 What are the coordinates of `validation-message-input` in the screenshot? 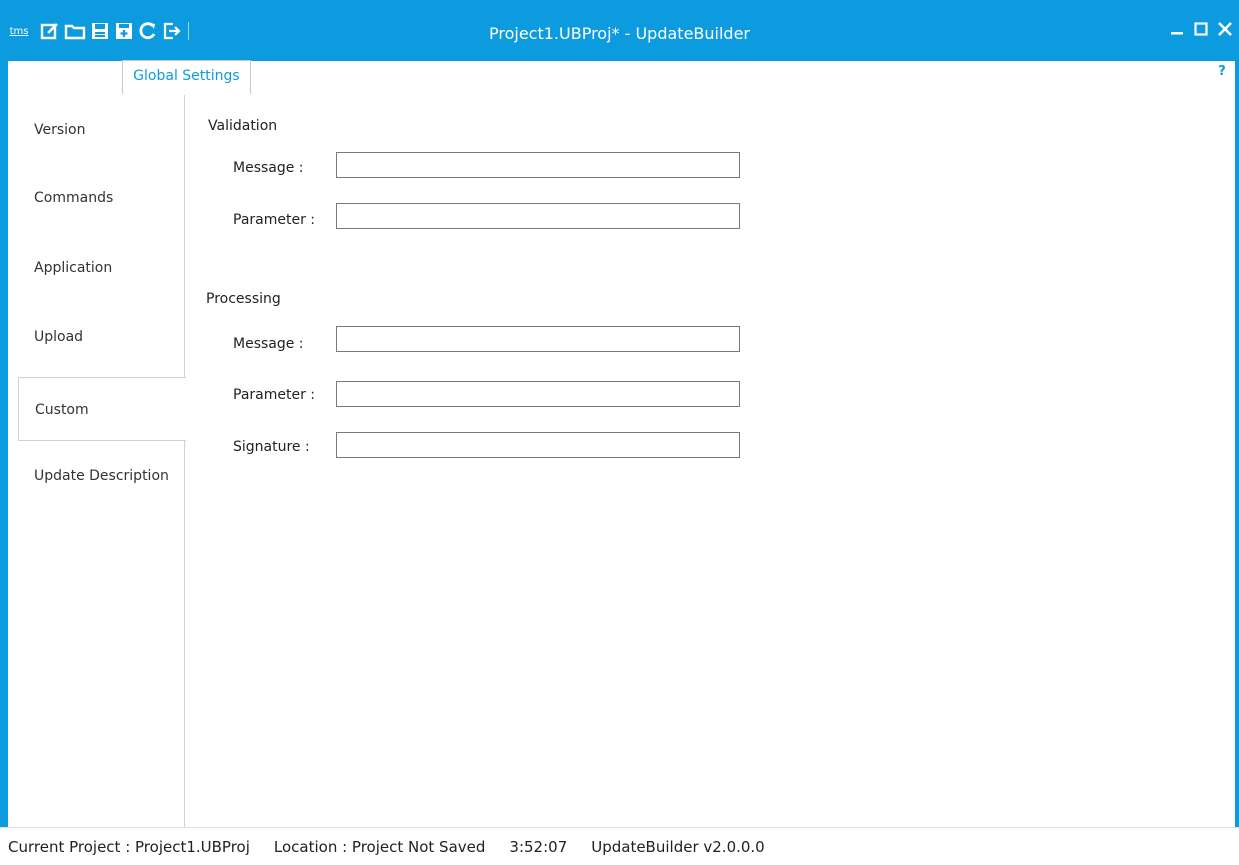 It's located at (538, 165).